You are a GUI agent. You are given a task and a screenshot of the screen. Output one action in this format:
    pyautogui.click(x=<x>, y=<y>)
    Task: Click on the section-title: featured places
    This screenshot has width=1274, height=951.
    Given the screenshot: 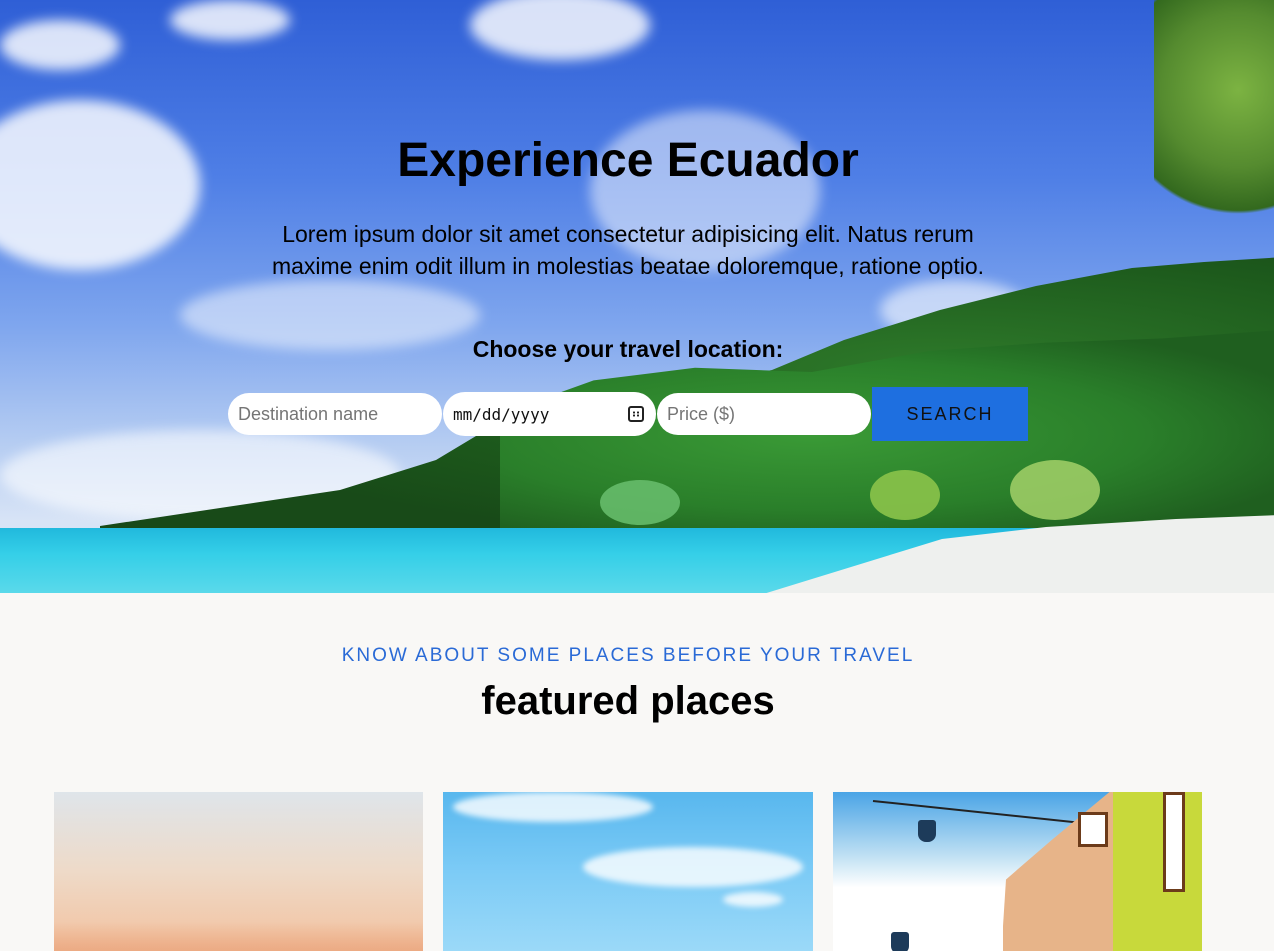 What is the action you would take?
    pyautogui.click(x=628, y=701)
    